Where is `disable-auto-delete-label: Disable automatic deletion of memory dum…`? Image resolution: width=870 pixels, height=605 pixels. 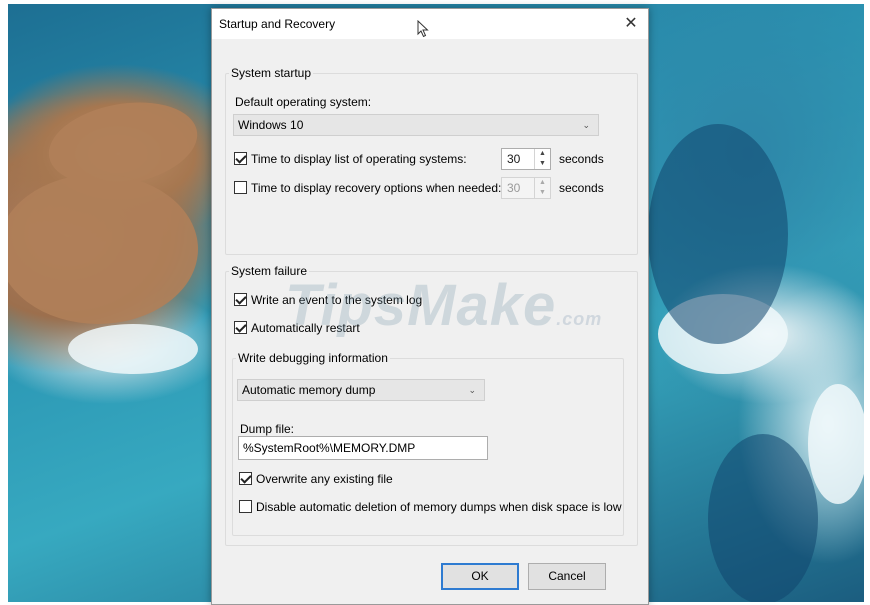
disable-auto-delete-label: Disable automatic deletion of memory dum… is located at coordinates (439, 507).